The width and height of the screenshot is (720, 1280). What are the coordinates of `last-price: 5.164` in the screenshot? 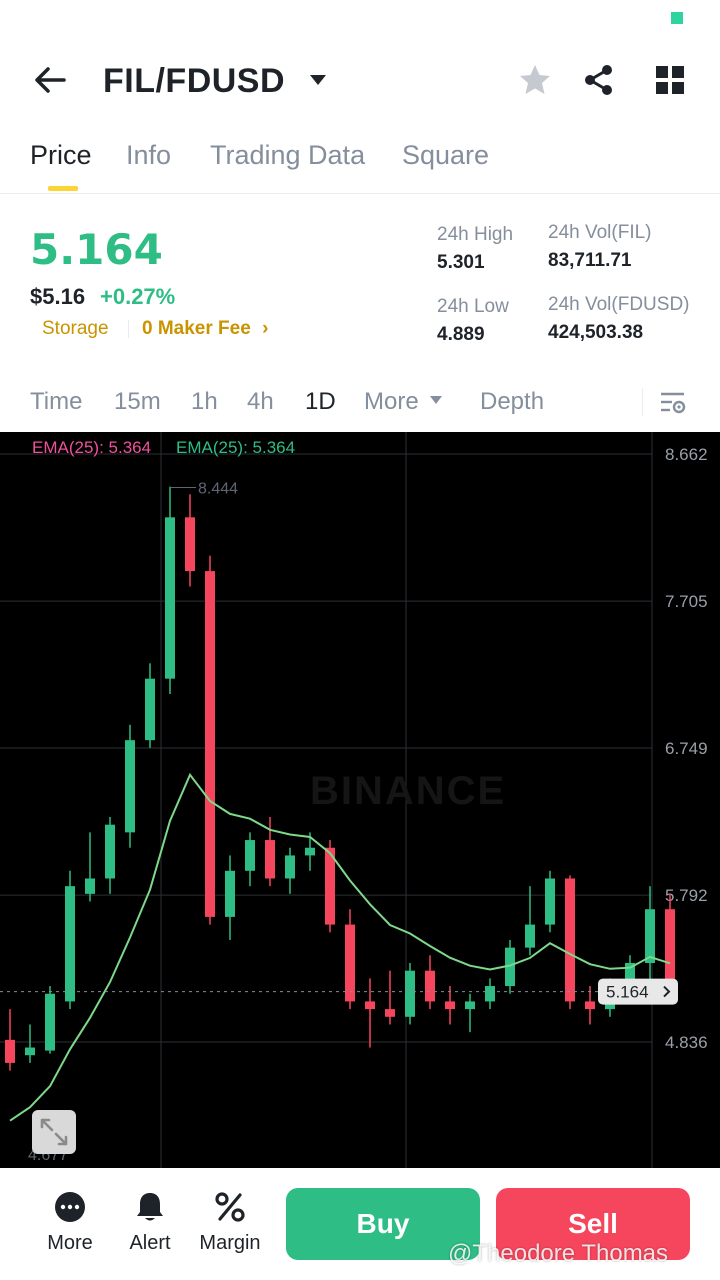 It's located at (96, 249).